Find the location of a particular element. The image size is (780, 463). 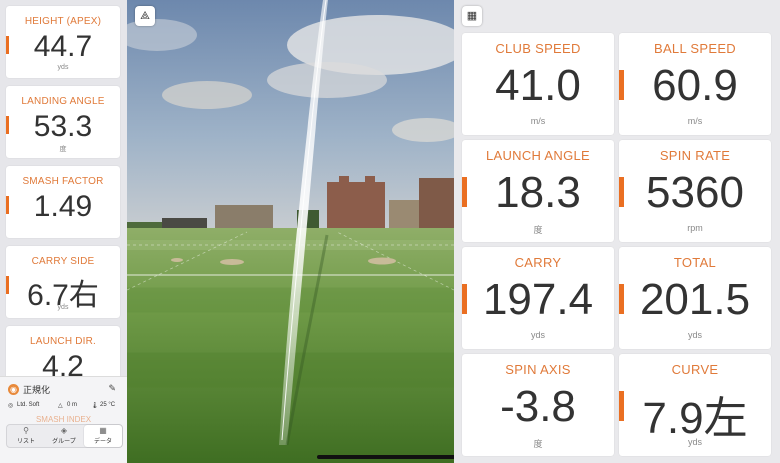

layout-grid-button: ▦ is located at coordinates (472, 16).